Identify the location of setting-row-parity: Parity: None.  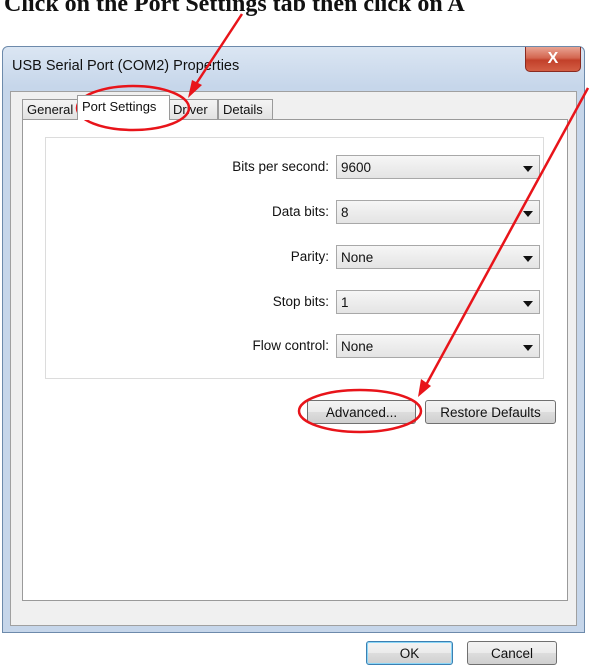
(294, 257).